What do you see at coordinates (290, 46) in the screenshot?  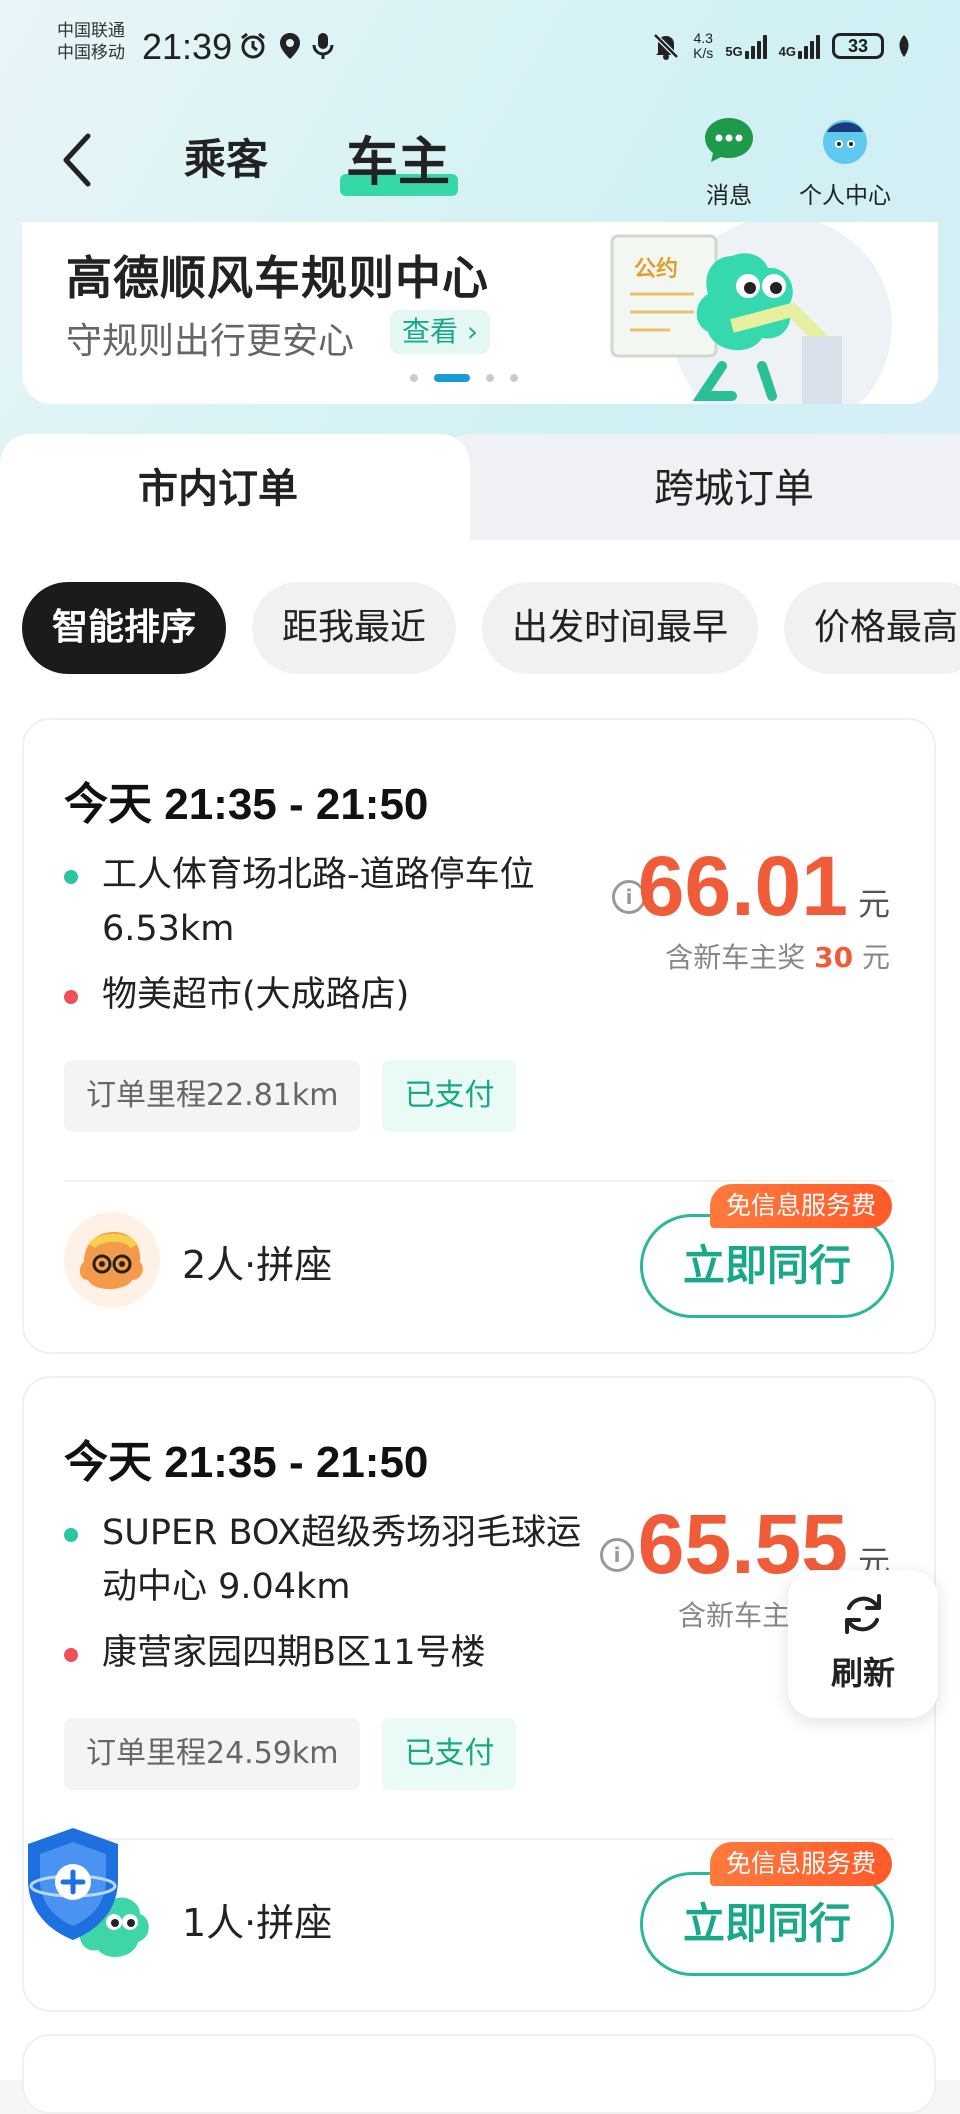 I see `location-icon` at bounding box center [290, 46].